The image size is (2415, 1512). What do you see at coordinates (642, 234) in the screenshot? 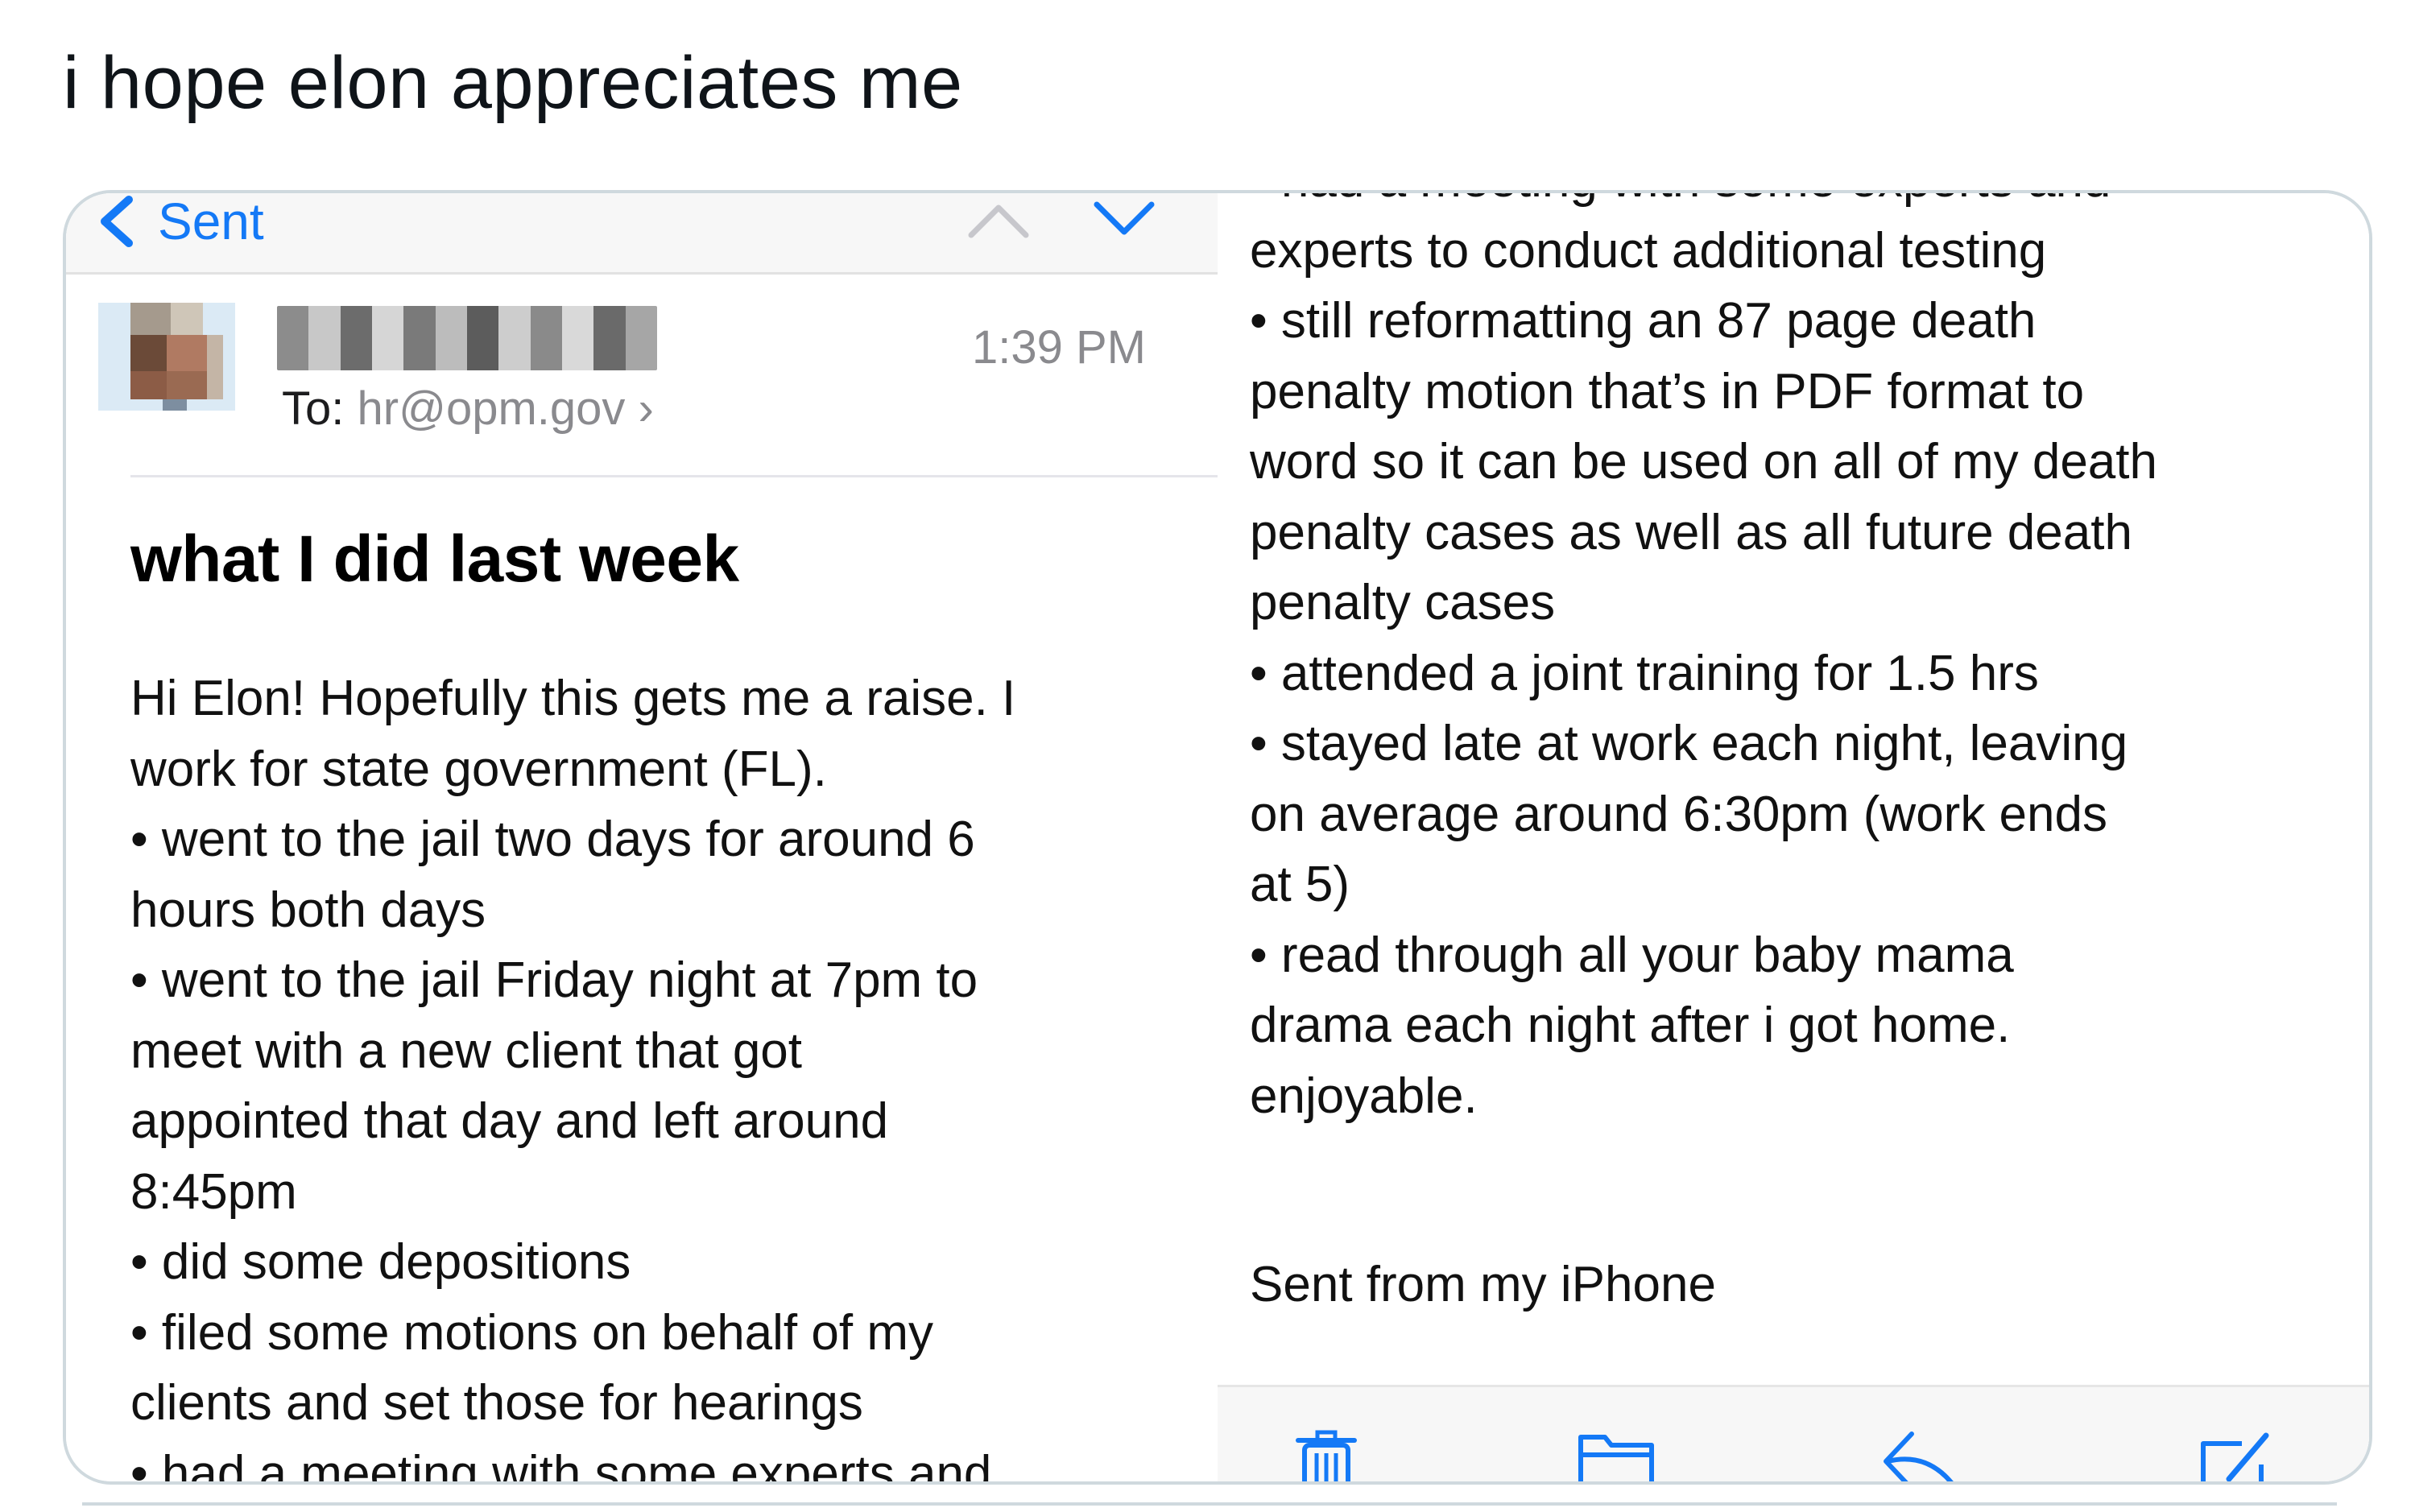
I see `mail-nav-bar: Sent` at bounding box center [642, 234].